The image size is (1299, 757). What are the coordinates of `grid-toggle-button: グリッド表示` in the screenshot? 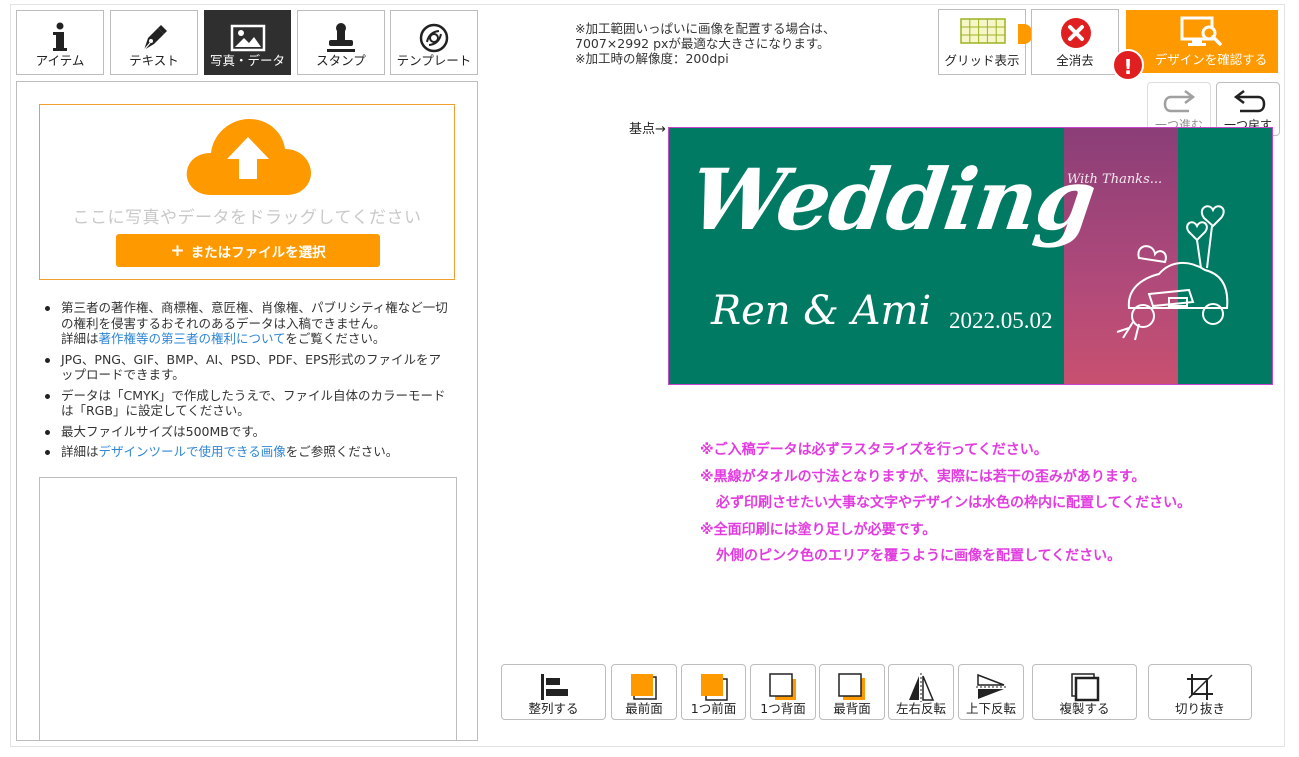 It's located at (982, 42).